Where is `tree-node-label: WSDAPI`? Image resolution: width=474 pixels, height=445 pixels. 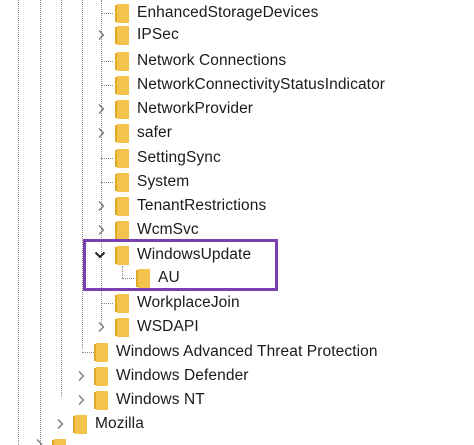 tree-node-label: WSDAPI is located at coordinates (168, 326).